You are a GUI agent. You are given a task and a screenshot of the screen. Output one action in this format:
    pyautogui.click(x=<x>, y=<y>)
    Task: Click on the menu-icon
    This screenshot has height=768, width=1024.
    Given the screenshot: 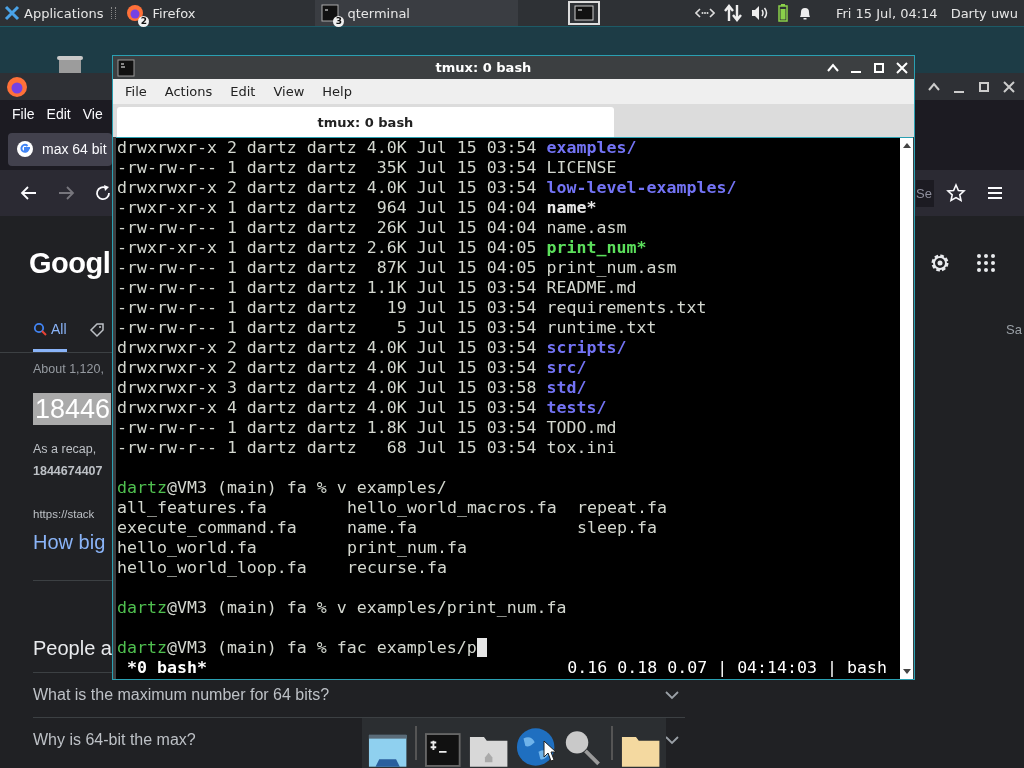 What is the action you would take?
    pyautogui.click(x=995, y=193)
    